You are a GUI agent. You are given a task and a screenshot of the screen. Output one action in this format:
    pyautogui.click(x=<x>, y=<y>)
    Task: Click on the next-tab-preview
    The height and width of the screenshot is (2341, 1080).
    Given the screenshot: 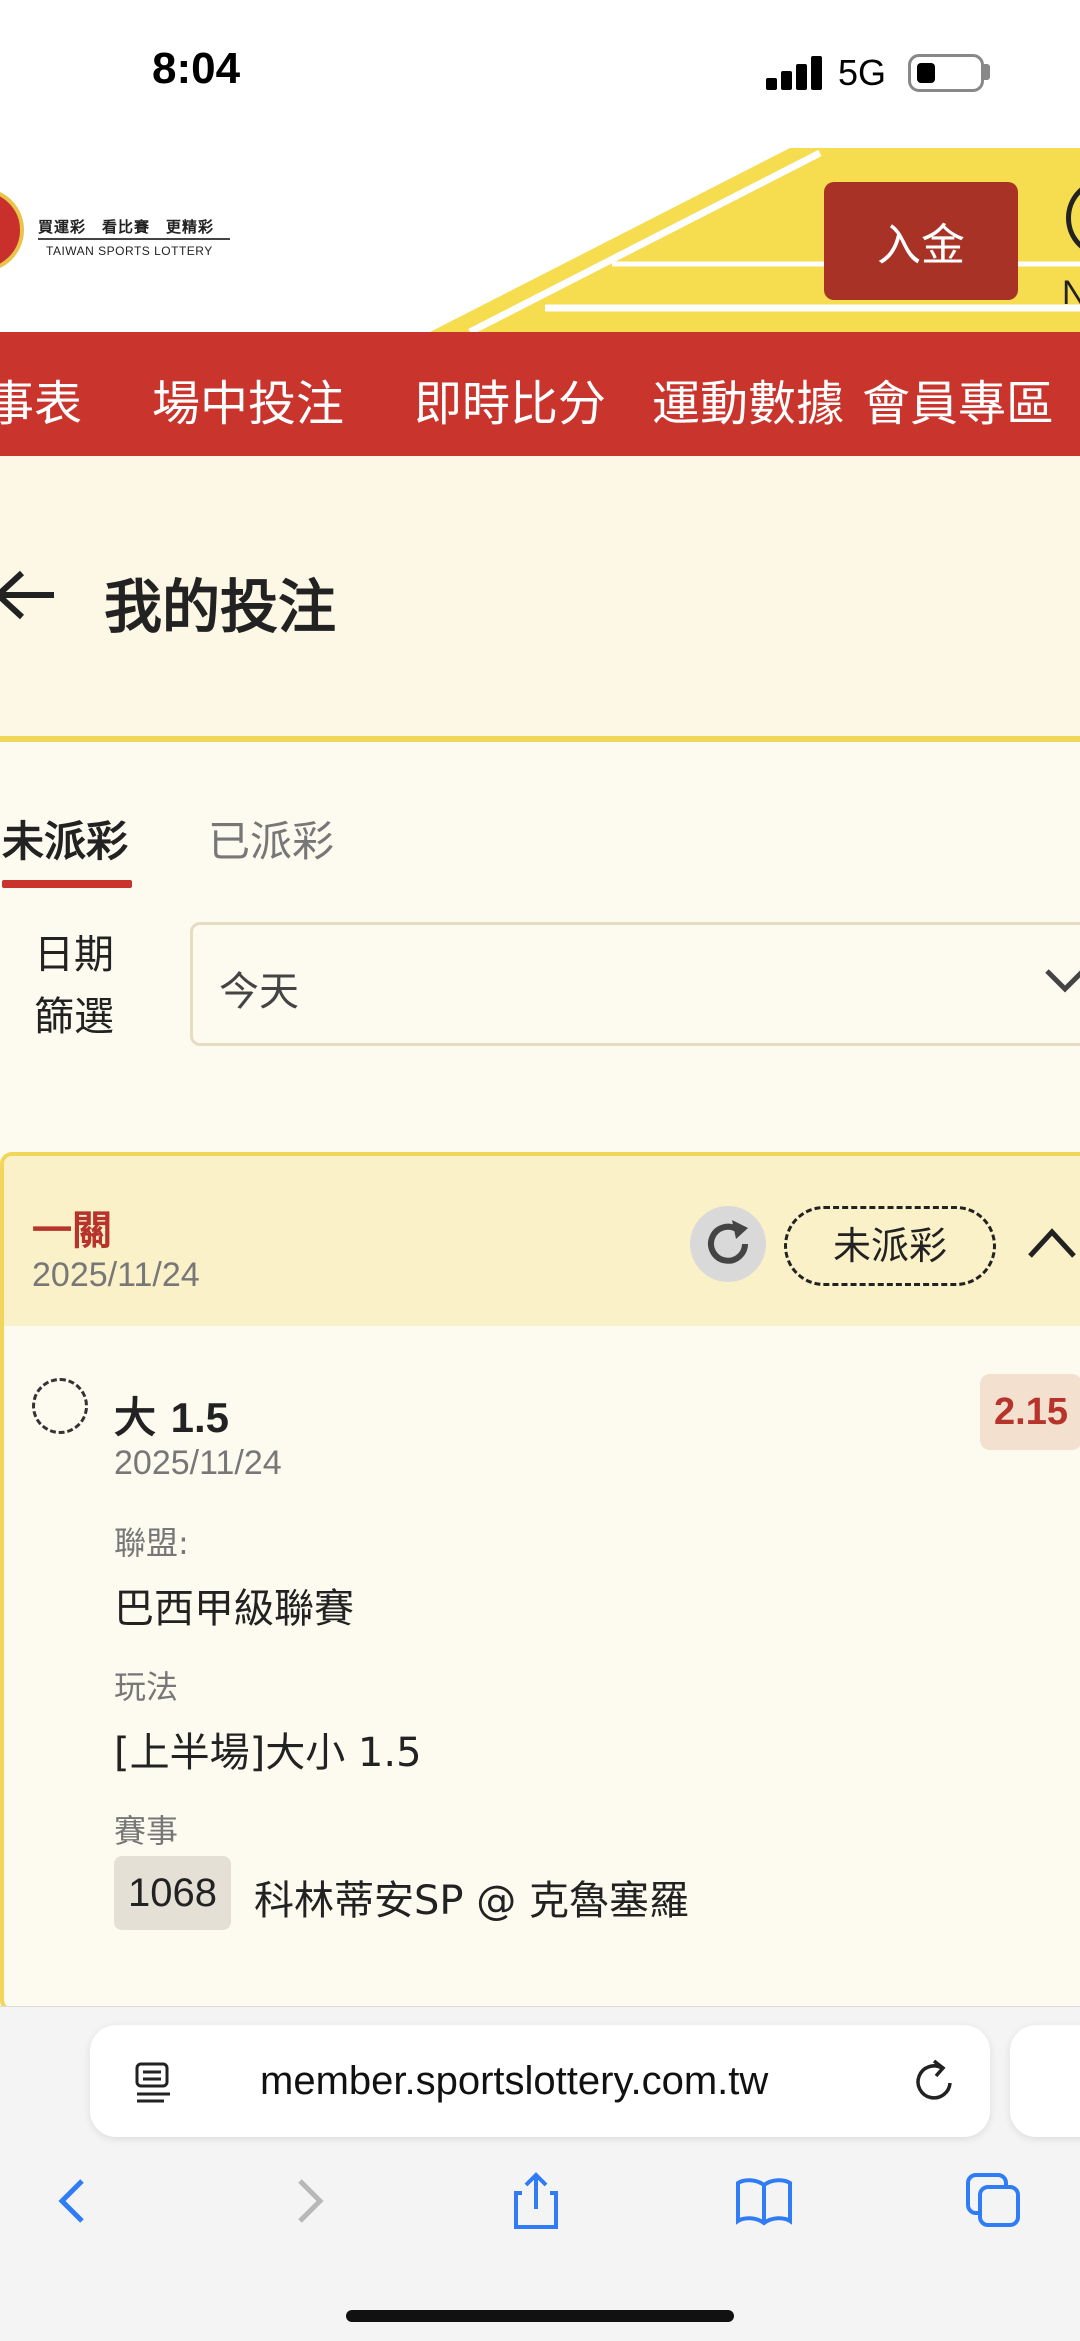 What is the action you would take?
    pyautogui.click(x=1045, y=2081)
    